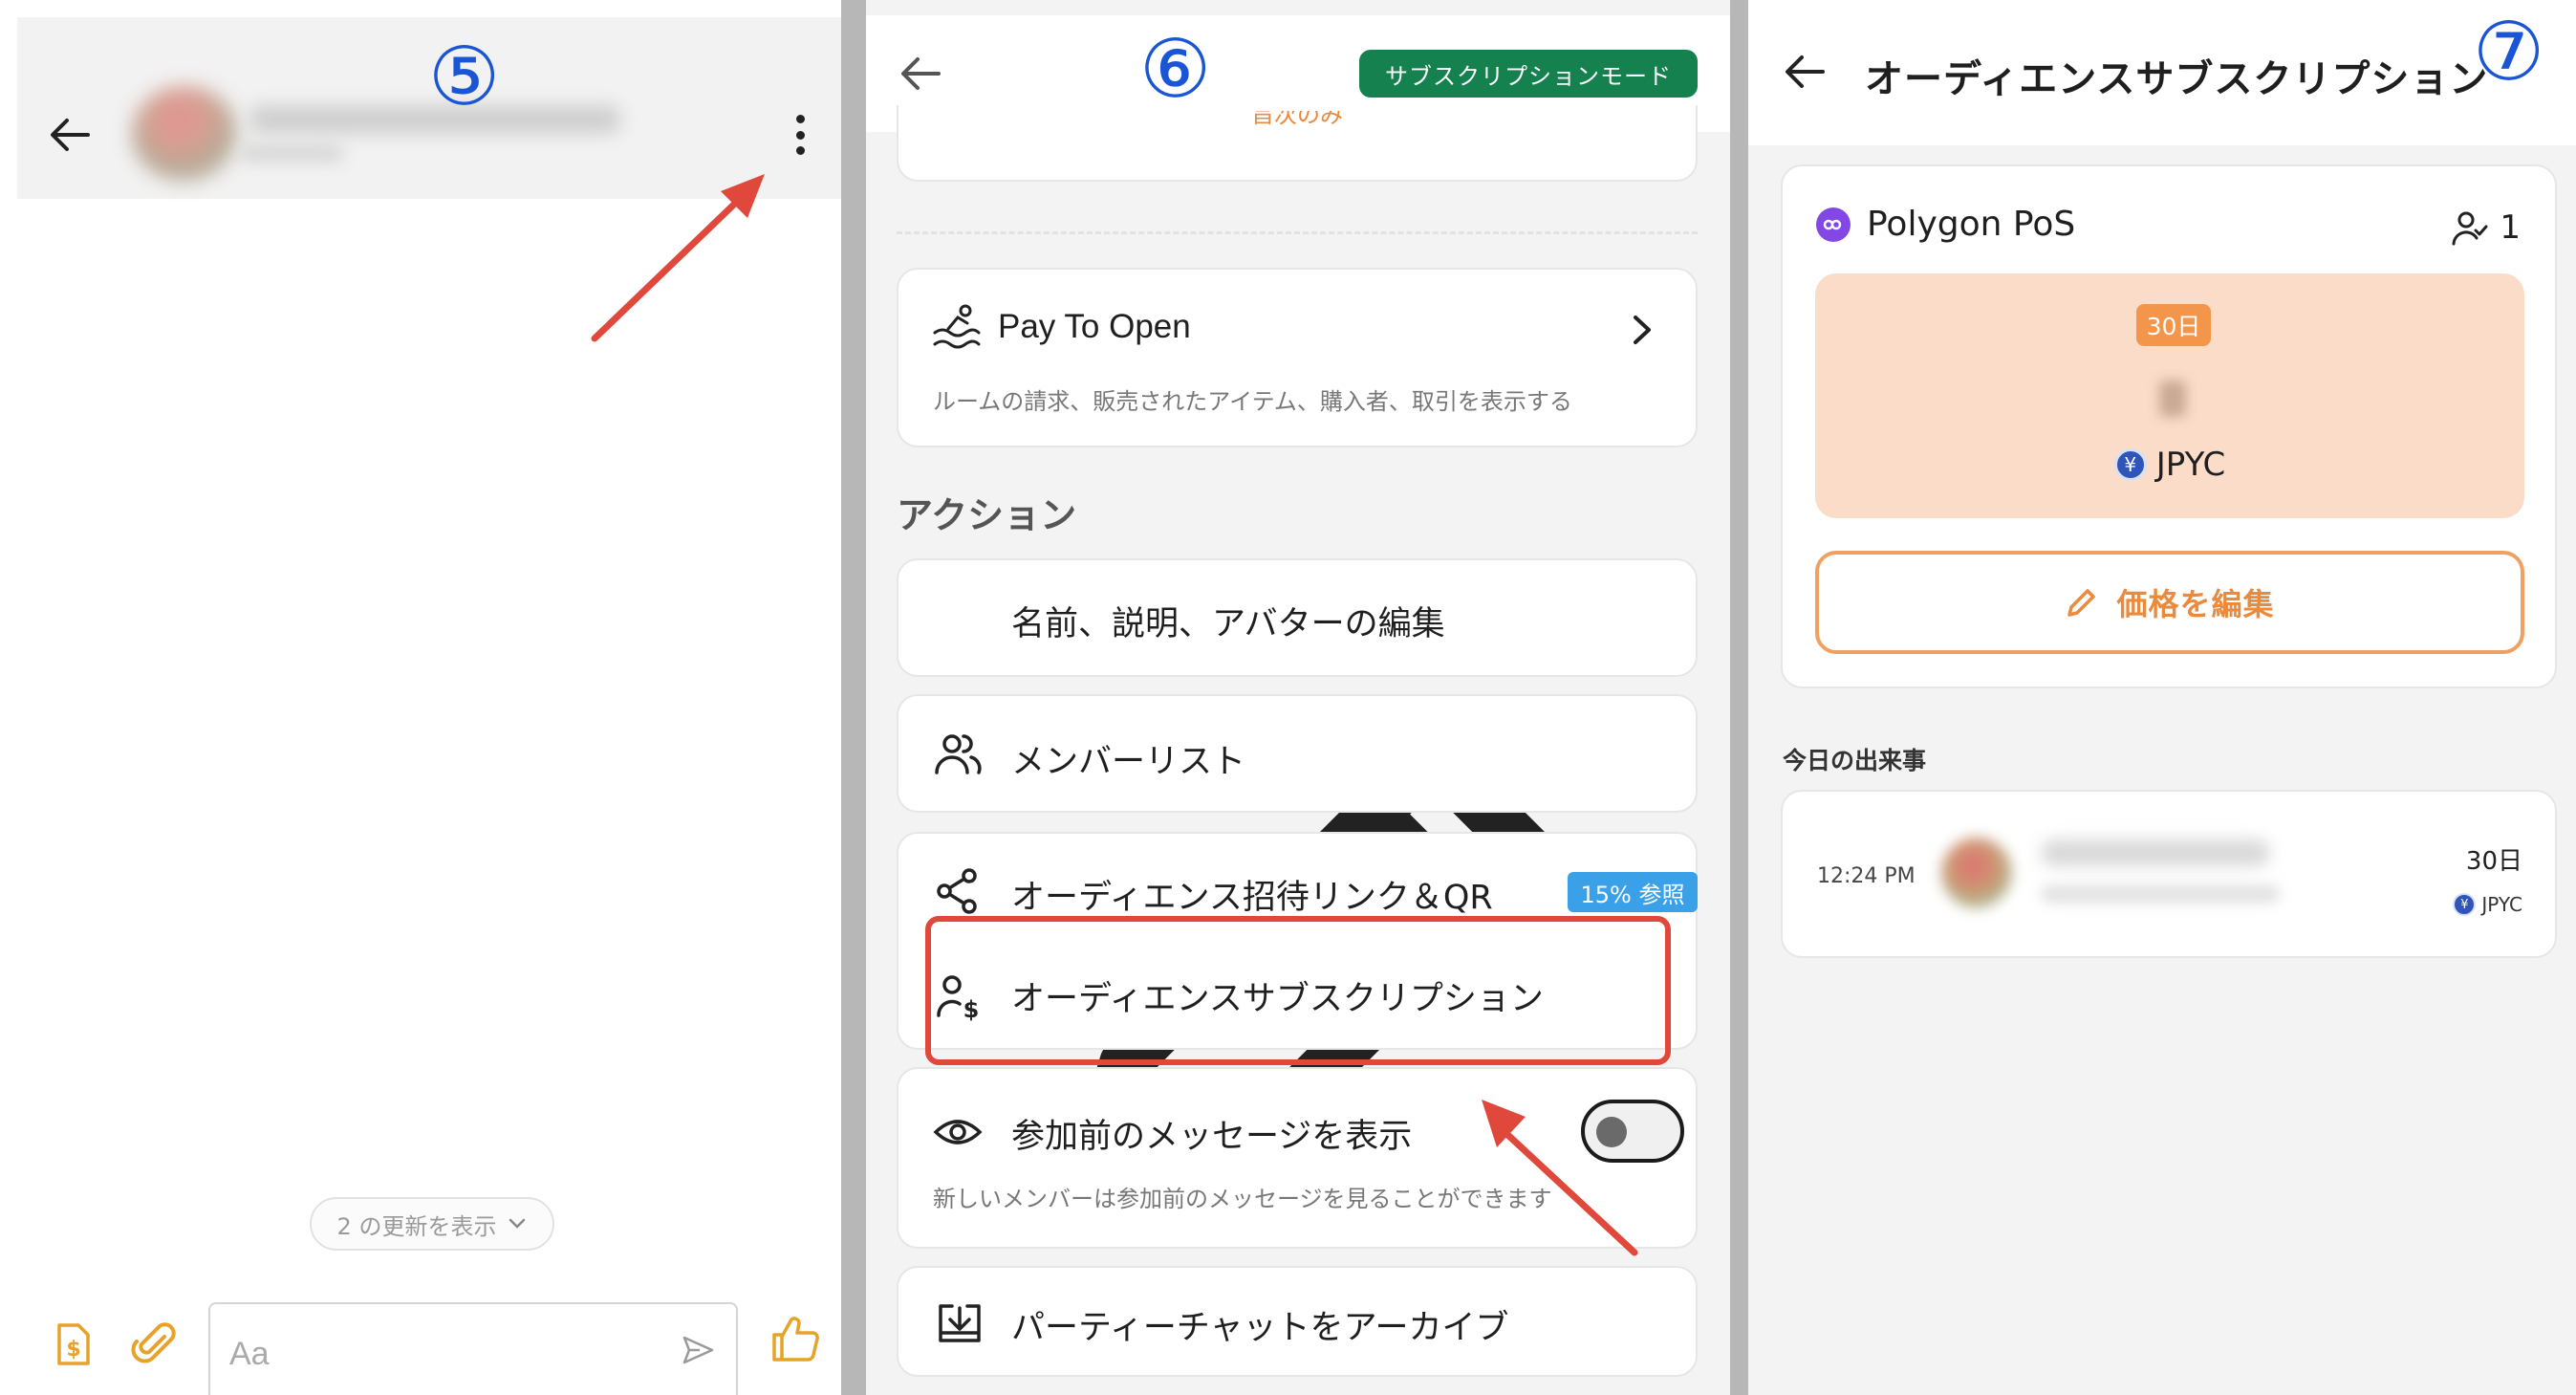  I want to click on message-input, so click(430, 1354).